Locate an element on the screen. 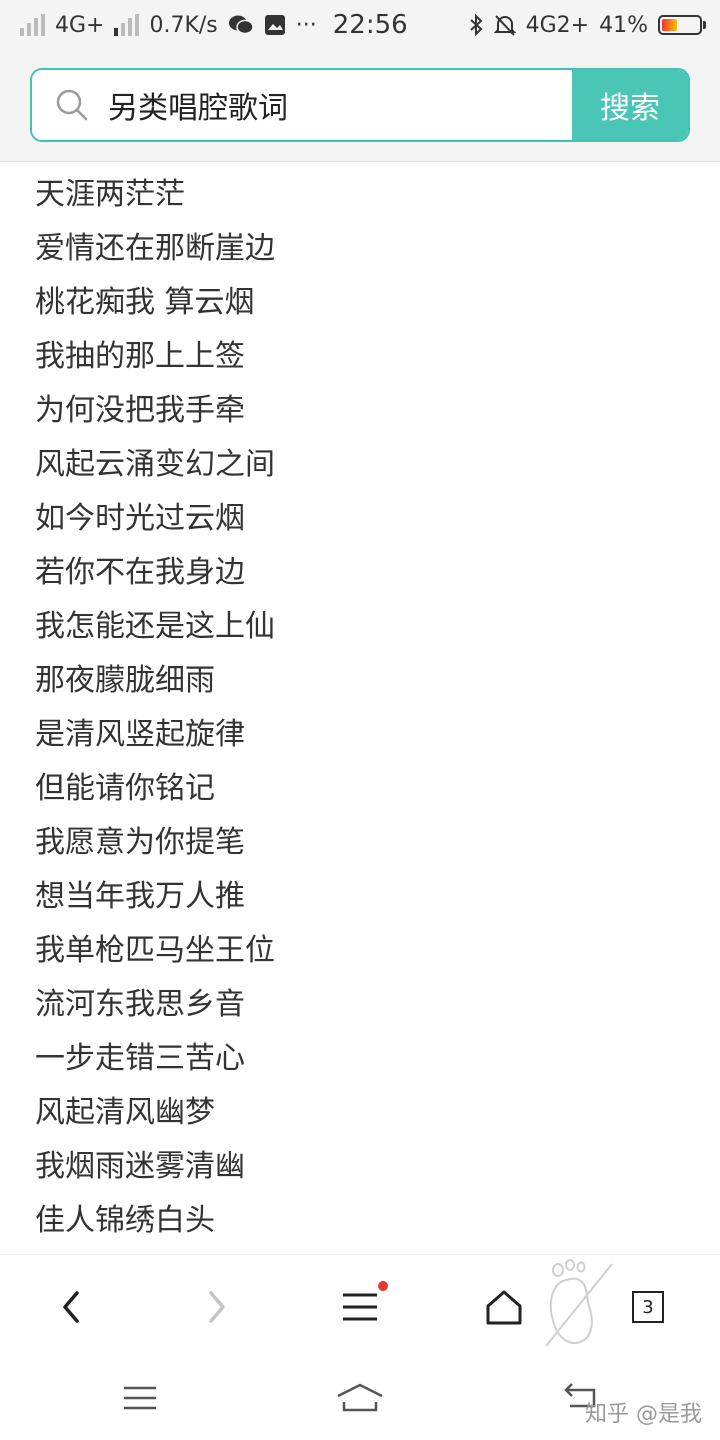 This screenshot has width=720, height=1440. network-type-left: 4G+ is located at coordinates (80, 25).